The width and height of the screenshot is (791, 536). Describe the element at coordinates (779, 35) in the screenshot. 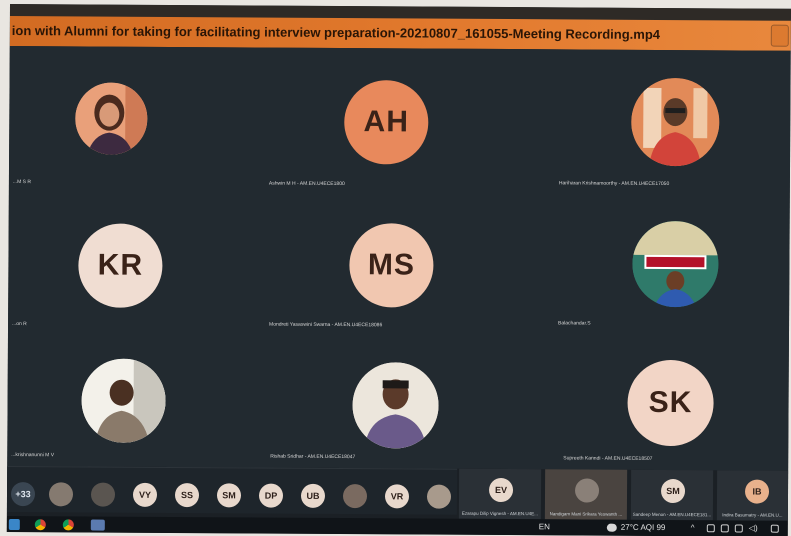

I see `window-control-button` at that location.